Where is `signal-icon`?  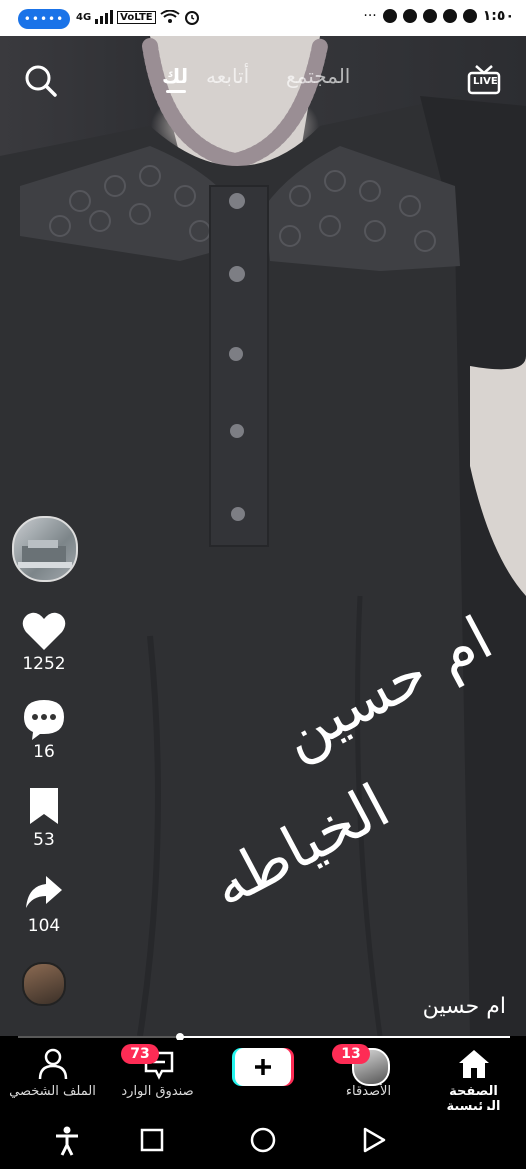 signal-icon is located at coordinates (104, 17).